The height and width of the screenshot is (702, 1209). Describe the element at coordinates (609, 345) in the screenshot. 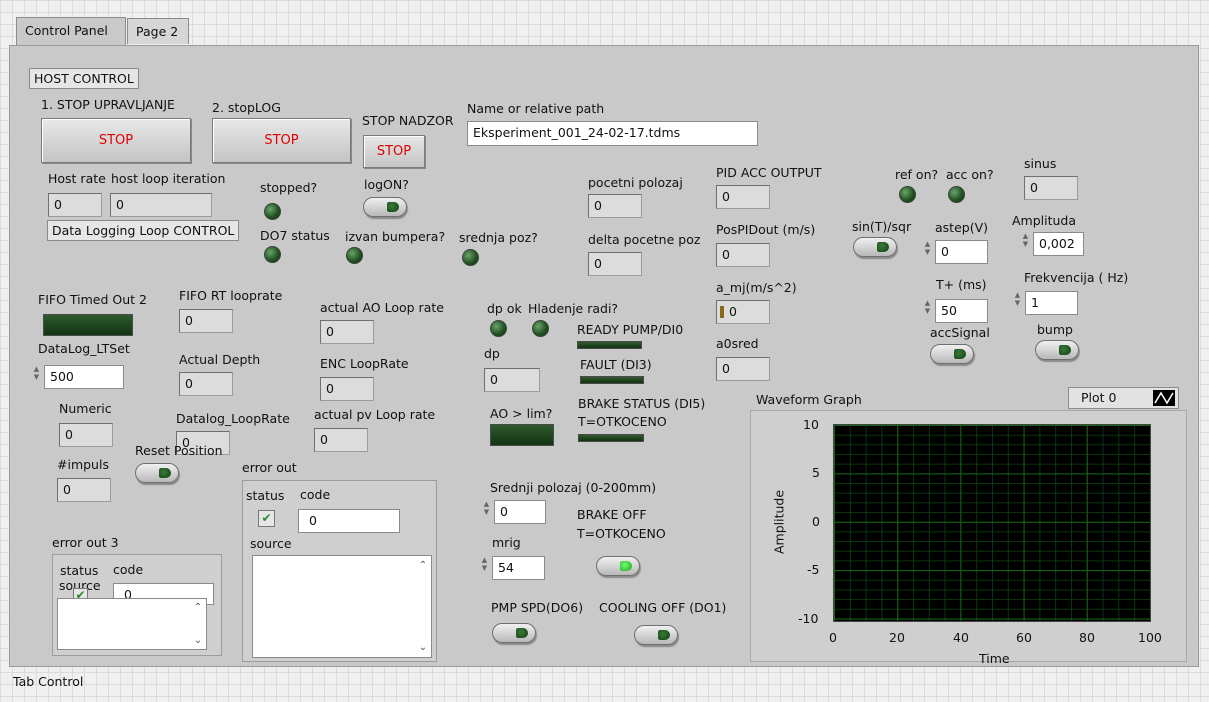

I see `ready-pump-led` at that location.